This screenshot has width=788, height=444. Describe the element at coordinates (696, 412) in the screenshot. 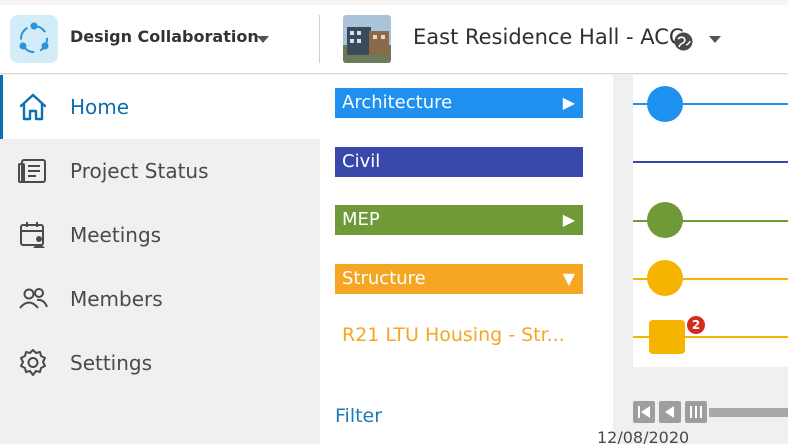

I see `slider-handle-icon` at that location.